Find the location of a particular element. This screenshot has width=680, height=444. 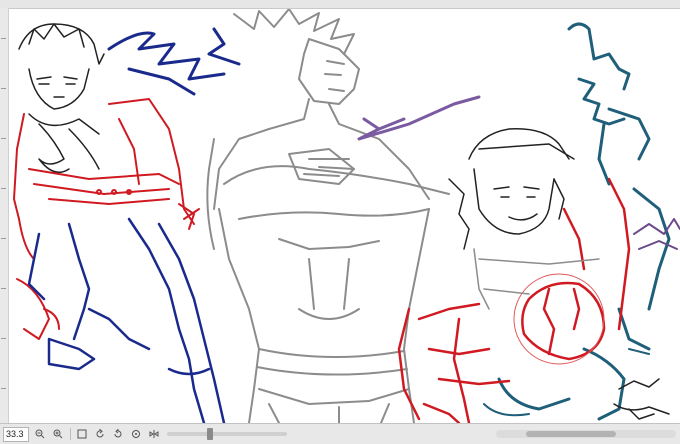

top-toolbar-strip is located at coordinates (340, 4).